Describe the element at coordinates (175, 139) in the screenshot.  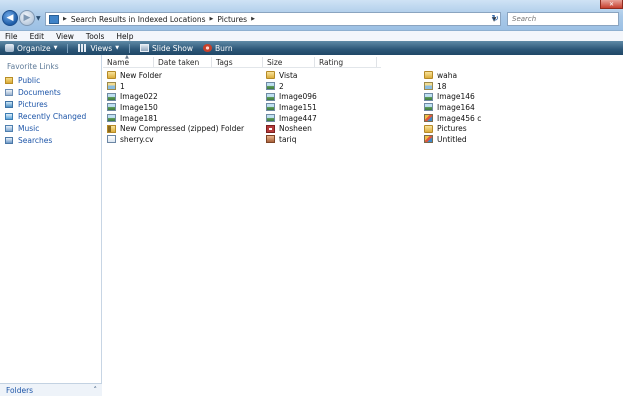
I see `file-item: sherry.cv` at that location.